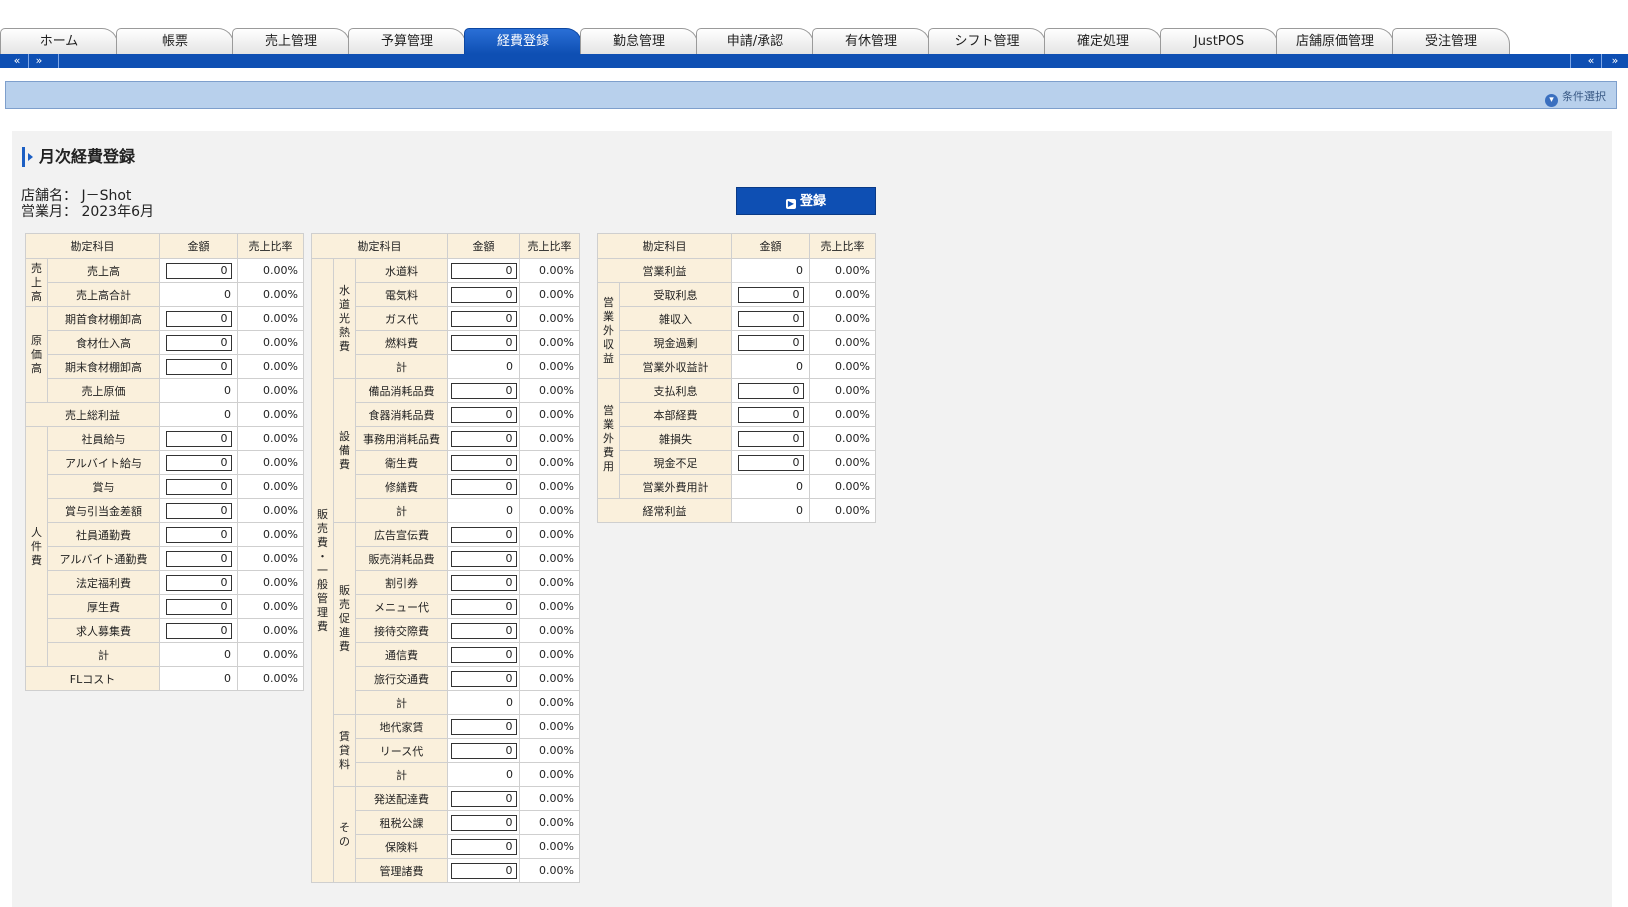 This screenshot has height=907, width=1628. I want to click on condition-select-button: ▾ 条件選択, so click(1575, 97).